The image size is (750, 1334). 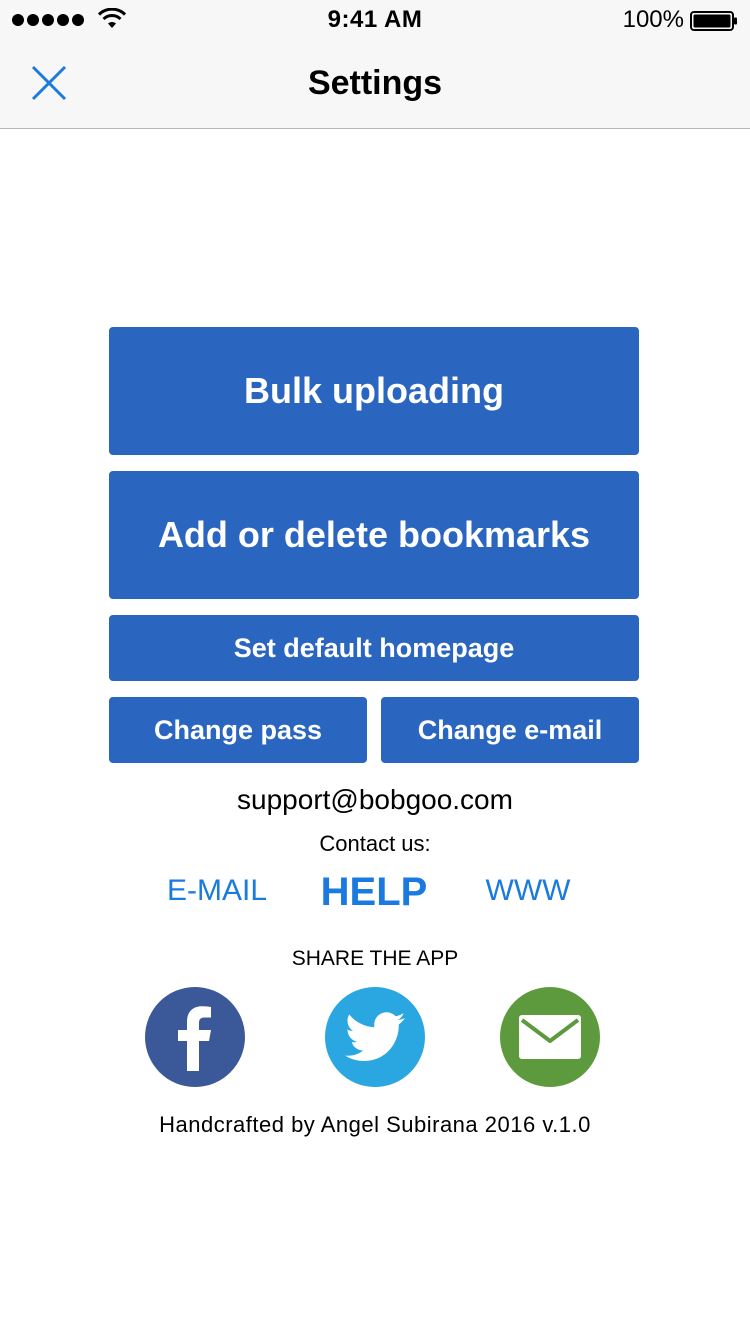 I want to click on share-label: SHARE THE APP, so click(x=375, y=958).